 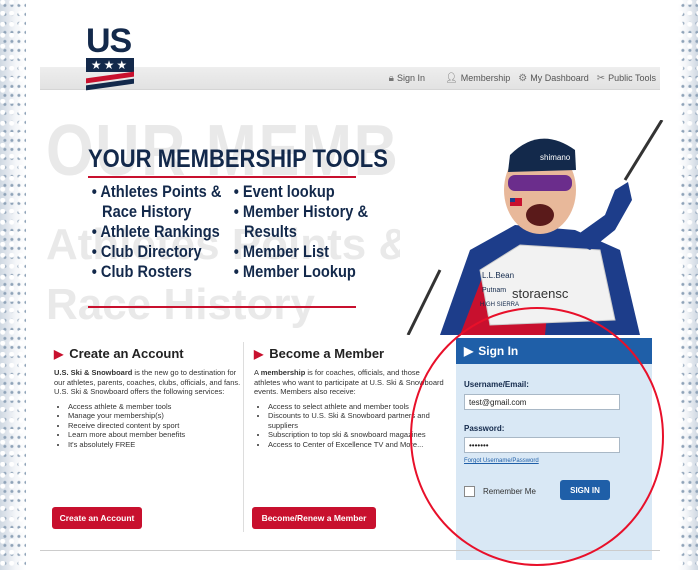 I want to click on create-account-heading: ▶ Create an Account, so click(x=119, y=353).